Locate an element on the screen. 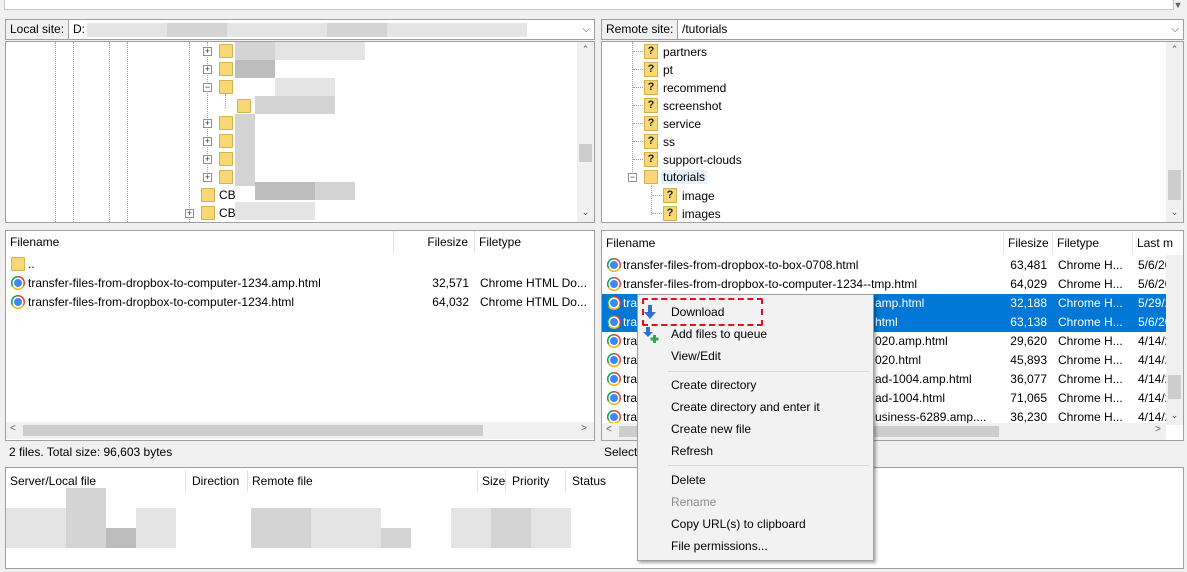 Image resolution: width=1187 pixels, height=572 pixels. remote-tree-item: partners is located at coordinates (685, 52).